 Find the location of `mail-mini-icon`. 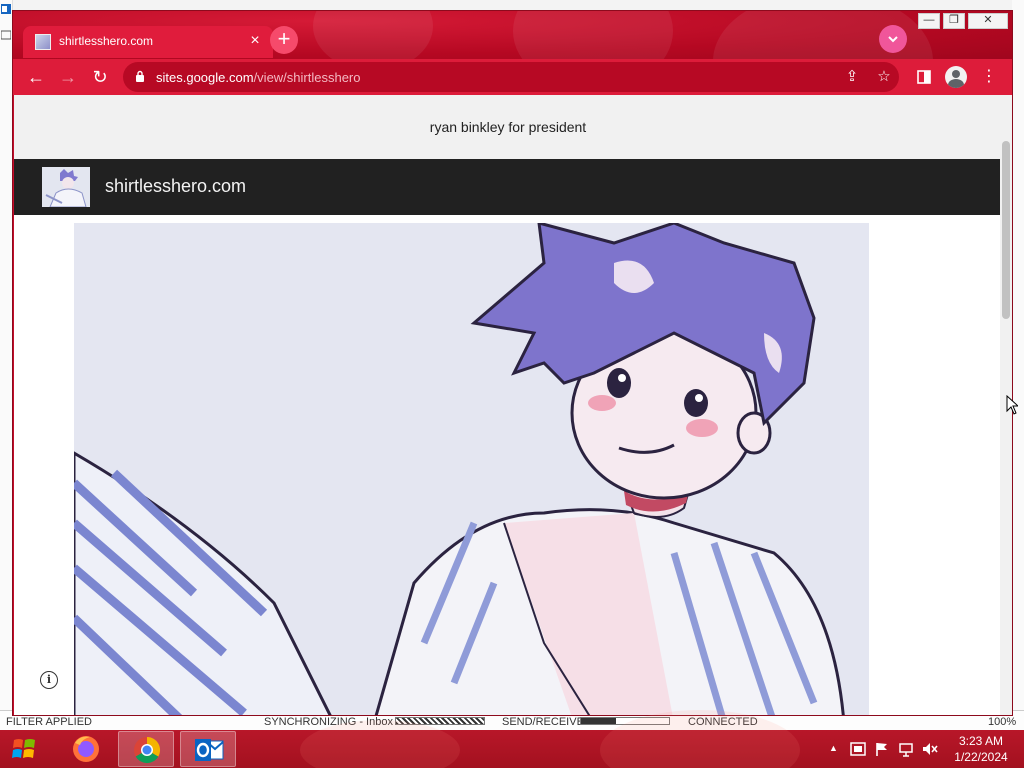

mail-mini-icon is located at coordinates (6, 35).